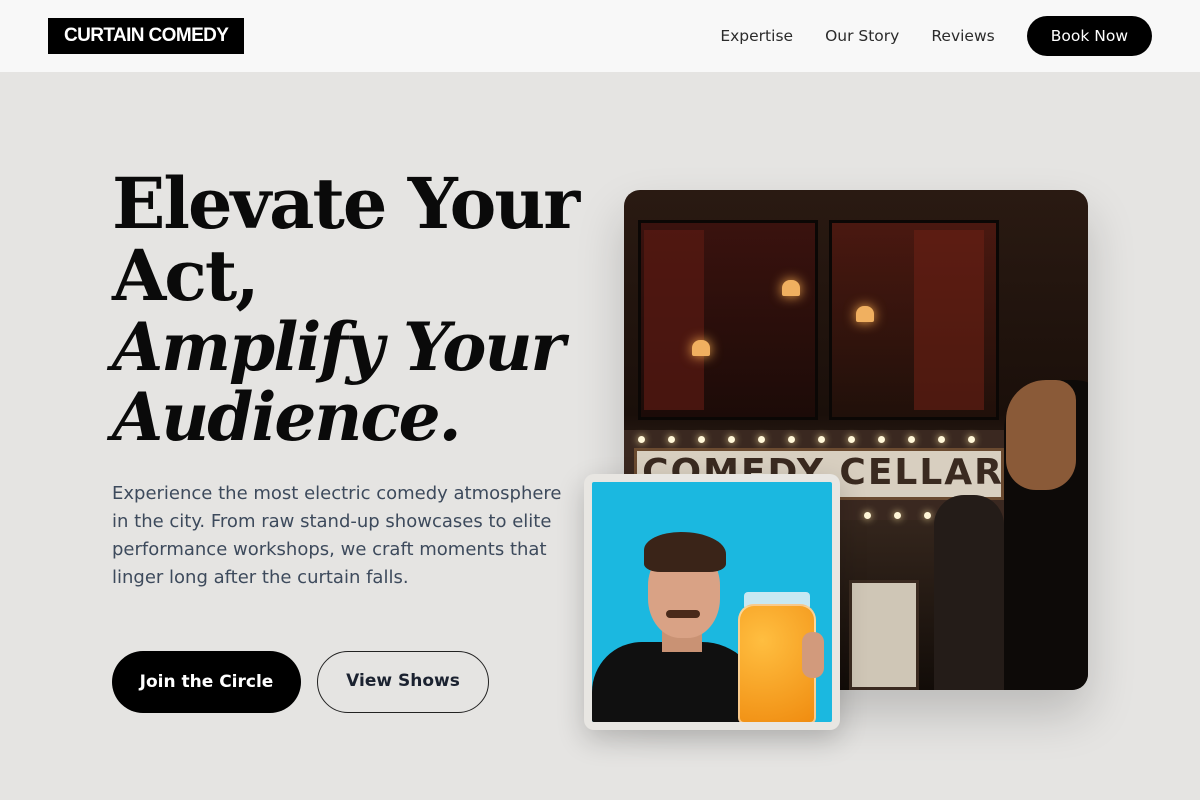 This screenshot has width=1200, height=800. I want to click on person-silhouette, so click(969, 592).